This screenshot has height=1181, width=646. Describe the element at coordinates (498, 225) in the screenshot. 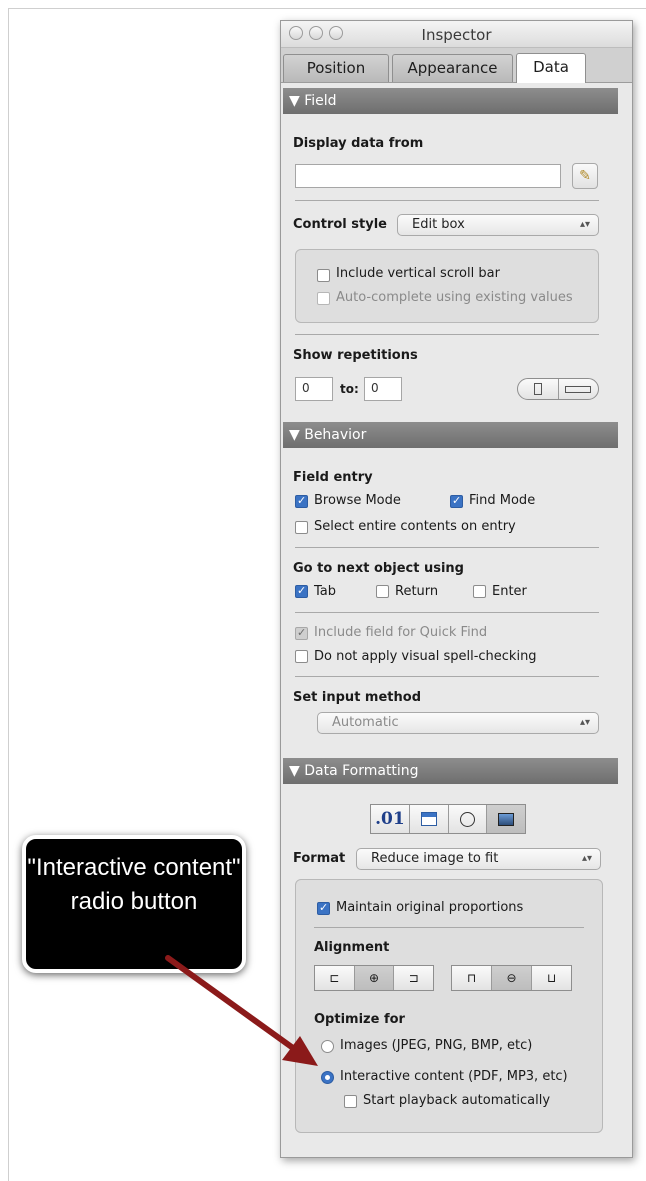

I see `control-style-popup: Edit box ▴▾` at that location.